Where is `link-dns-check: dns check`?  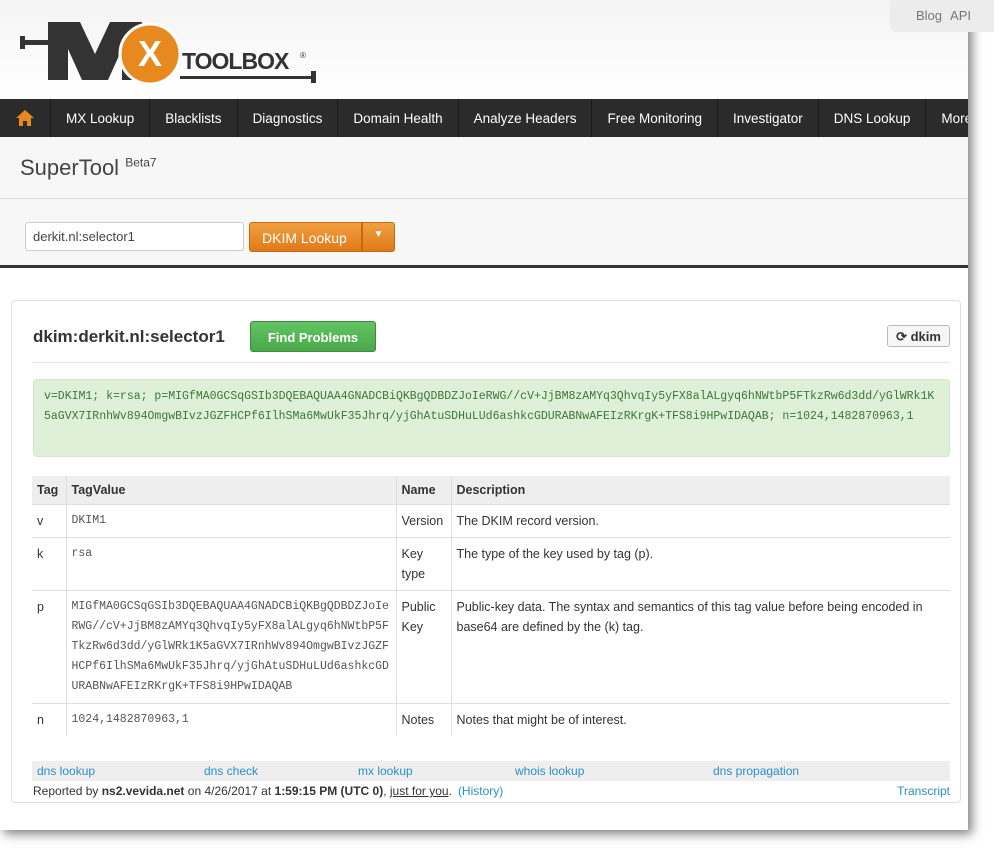
link-dns-check: dns check is located at coordinates (231, 771).